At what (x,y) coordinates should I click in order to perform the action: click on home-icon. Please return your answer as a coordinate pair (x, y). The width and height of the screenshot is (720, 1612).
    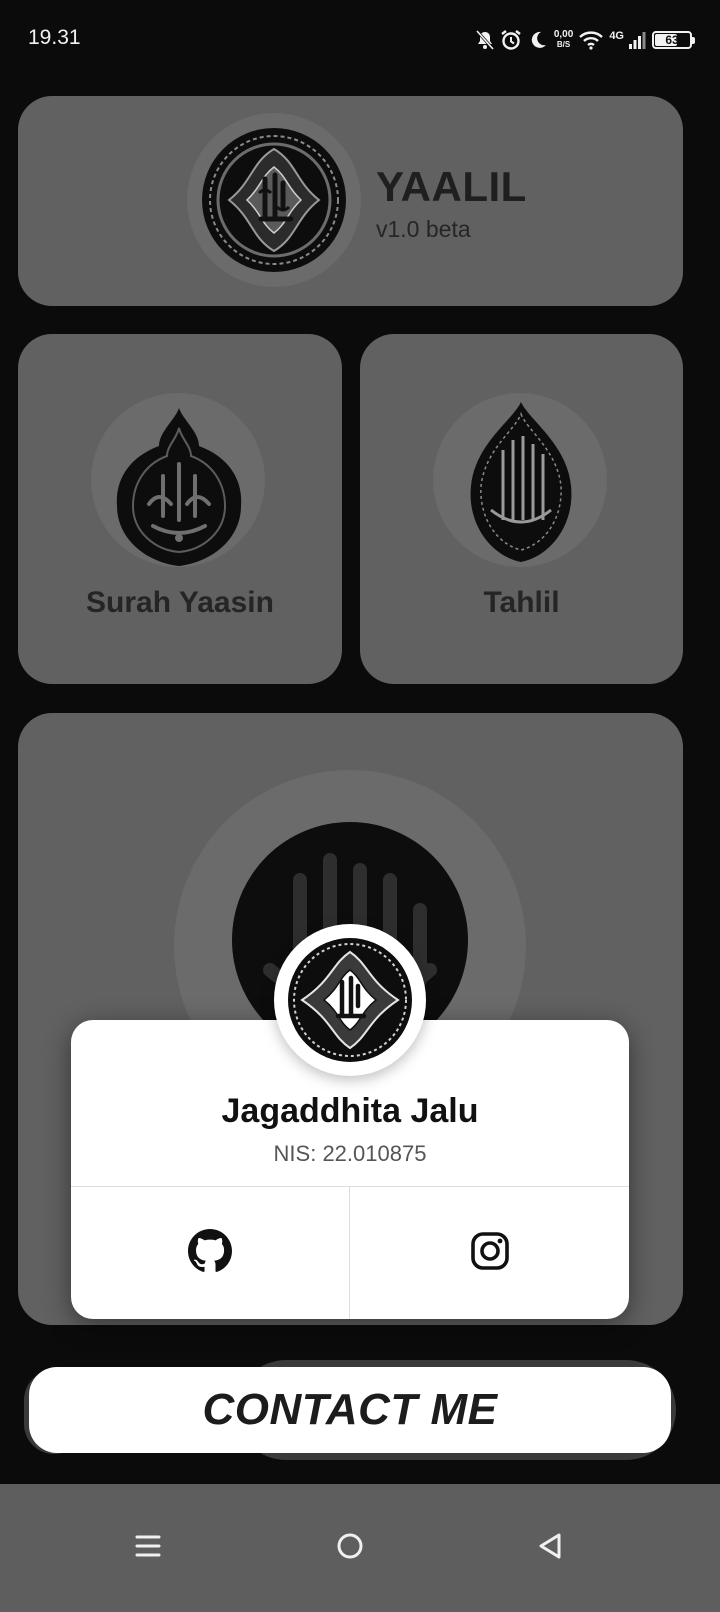
    Looking at the image, I should click on (350, 1548).